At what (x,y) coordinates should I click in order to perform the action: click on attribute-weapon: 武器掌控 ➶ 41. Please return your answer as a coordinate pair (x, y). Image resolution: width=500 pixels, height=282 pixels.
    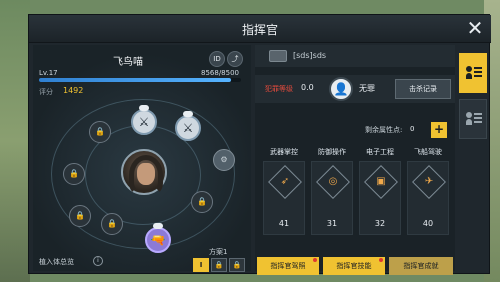
    Looking at the image, I should click on (284, 192).